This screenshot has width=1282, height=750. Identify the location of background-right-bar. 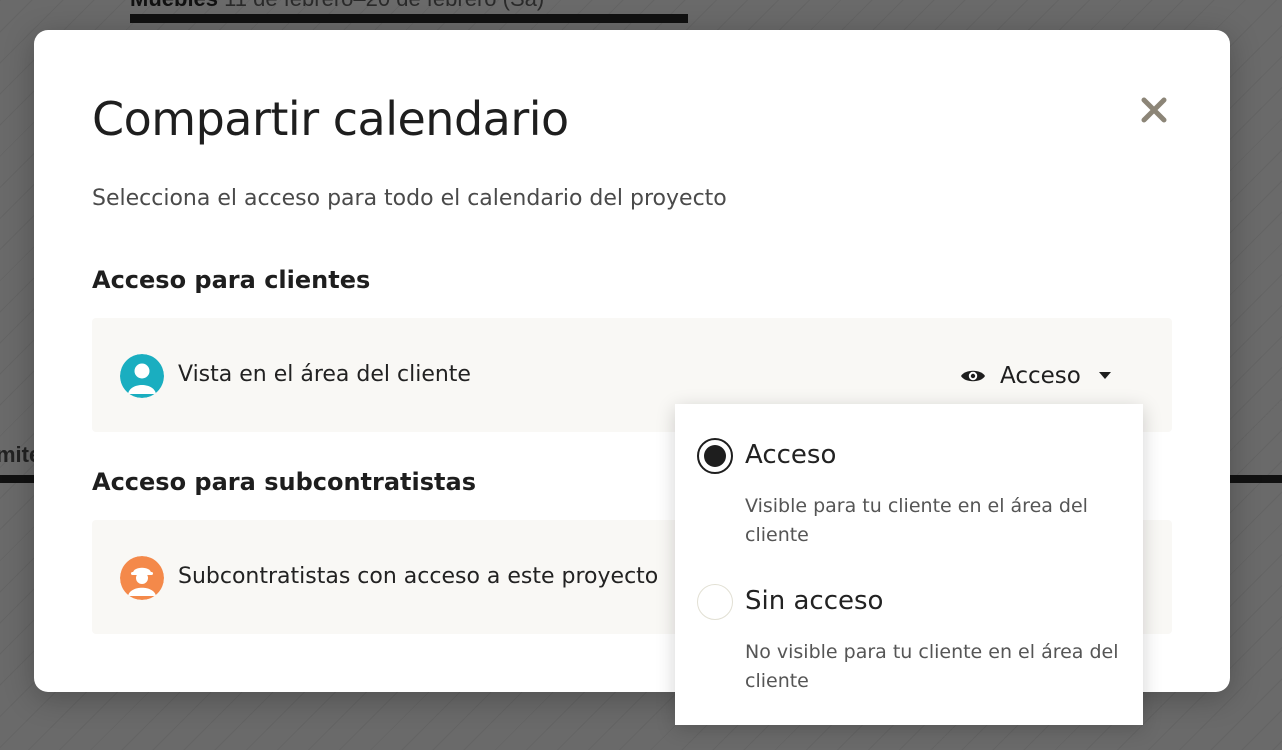
(1255, 479).